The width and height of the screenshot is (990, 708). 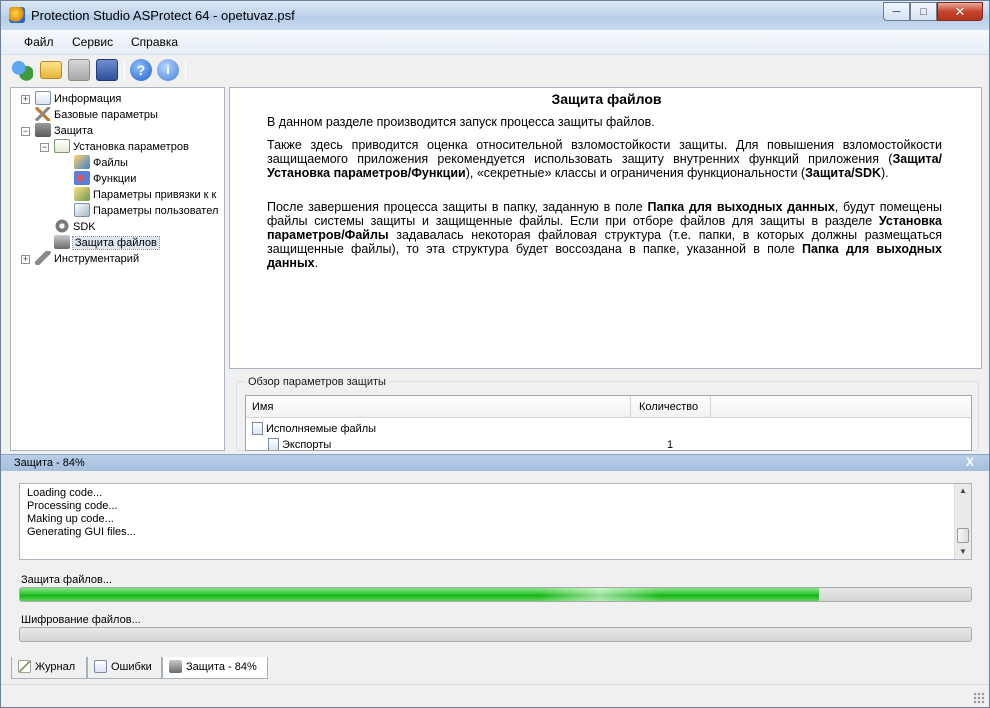 I want to click on menu-file: Файл, so click(x=39, y=42).